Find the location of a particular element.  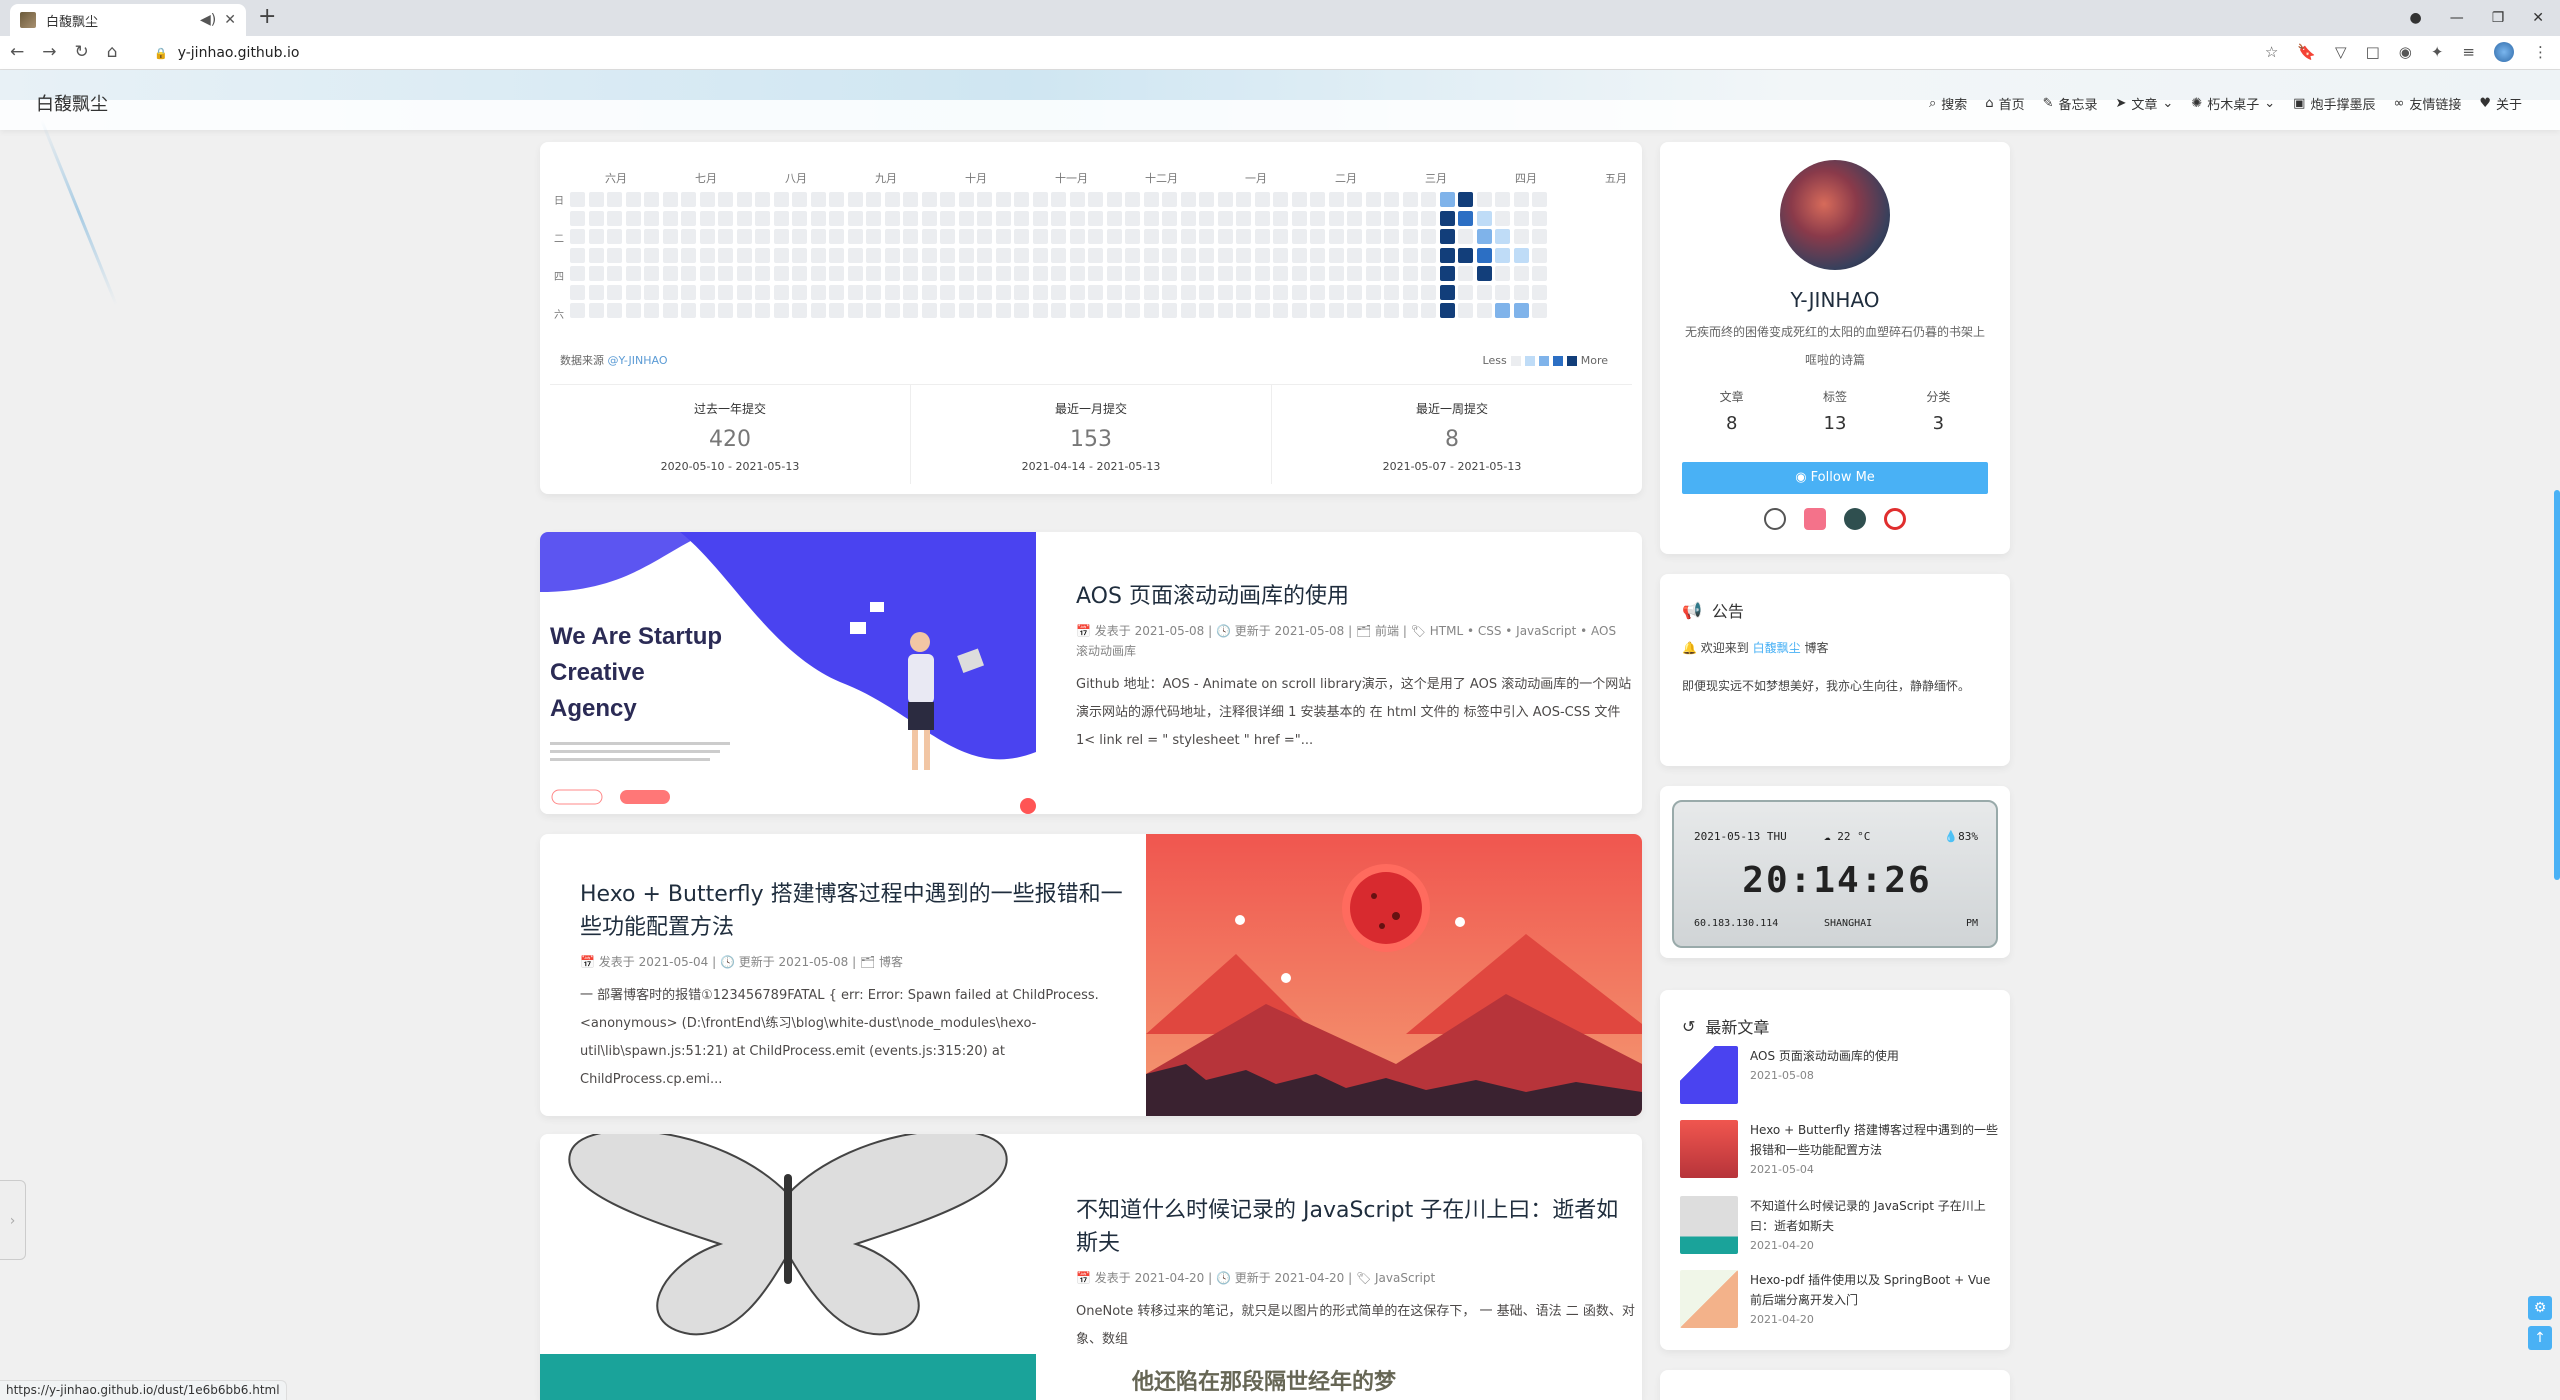

more-icon: ⋮ is located at coordinates (2540, 52).